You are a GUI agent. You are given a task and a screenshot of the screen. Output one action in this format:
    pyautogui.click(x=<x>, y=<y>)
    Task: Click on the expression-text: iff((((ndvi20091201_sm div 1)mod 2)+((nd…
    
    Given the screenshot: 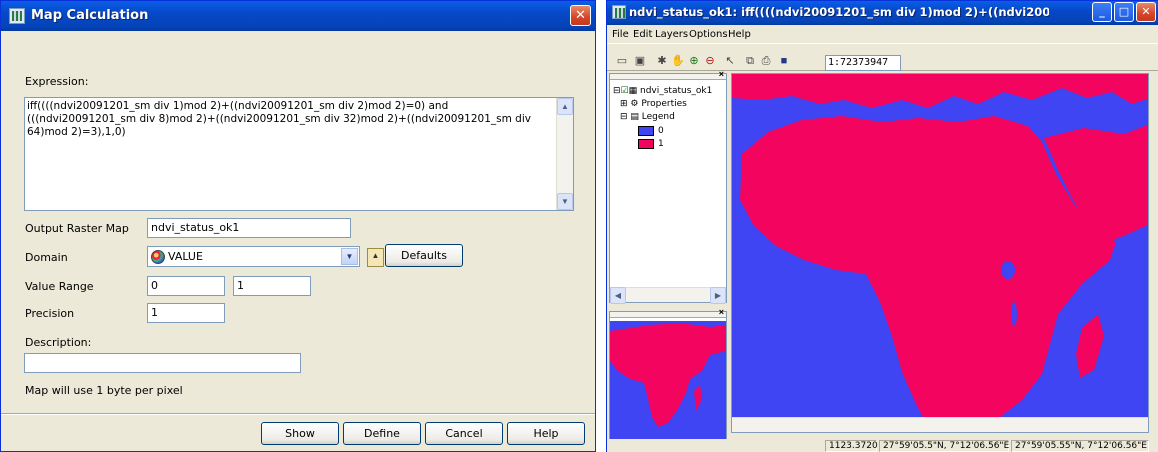 What is the action you would take?
    pyautogui.click(x=279, y=119)
    